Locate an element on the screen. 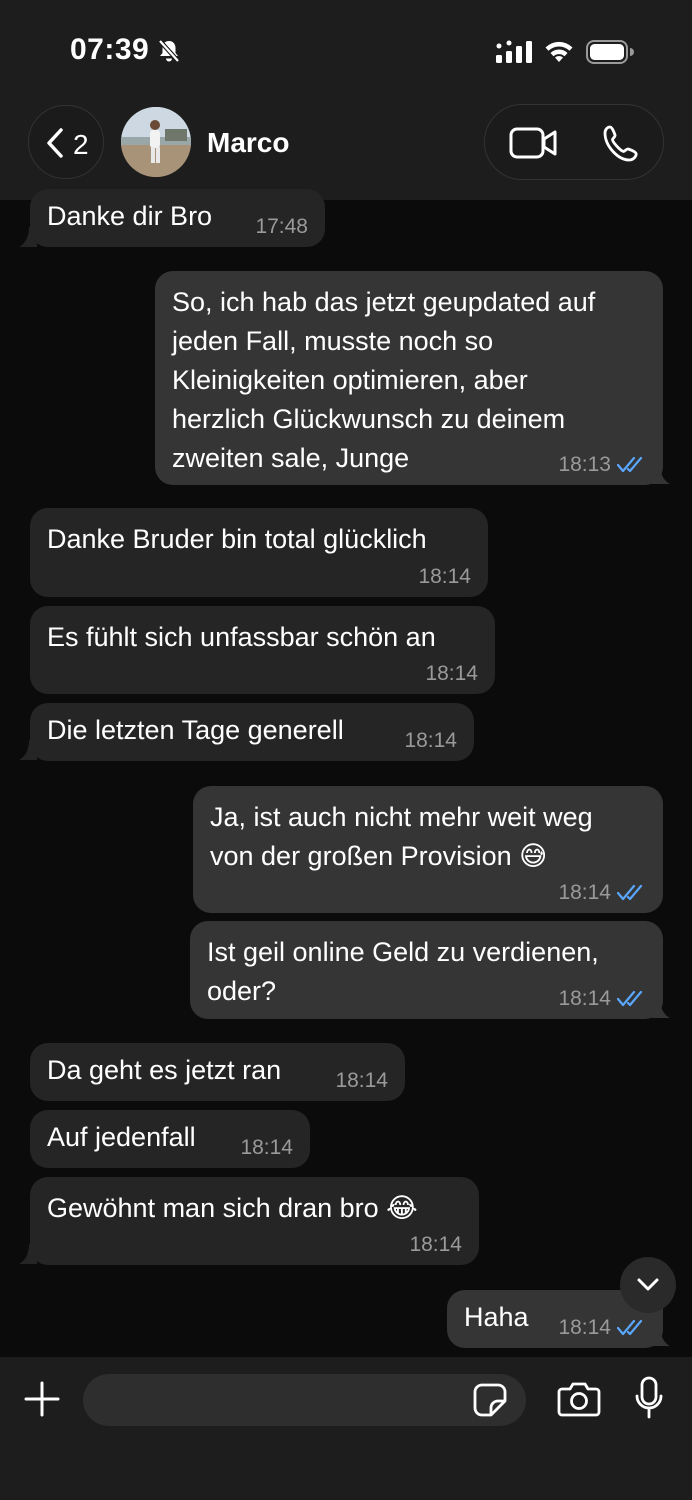 The height and width of the screenshot is (1500, 692). message-incoming: Danke dir Bro 17:48 is located at coordinates (177, 218).